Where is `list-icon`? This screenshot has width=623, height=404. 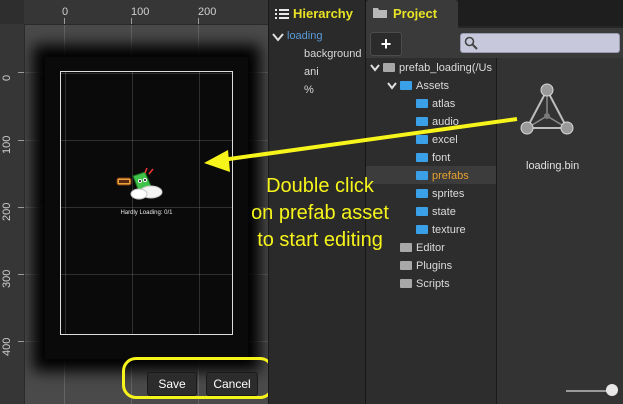
list-icon is located at coordinates (282, 14).